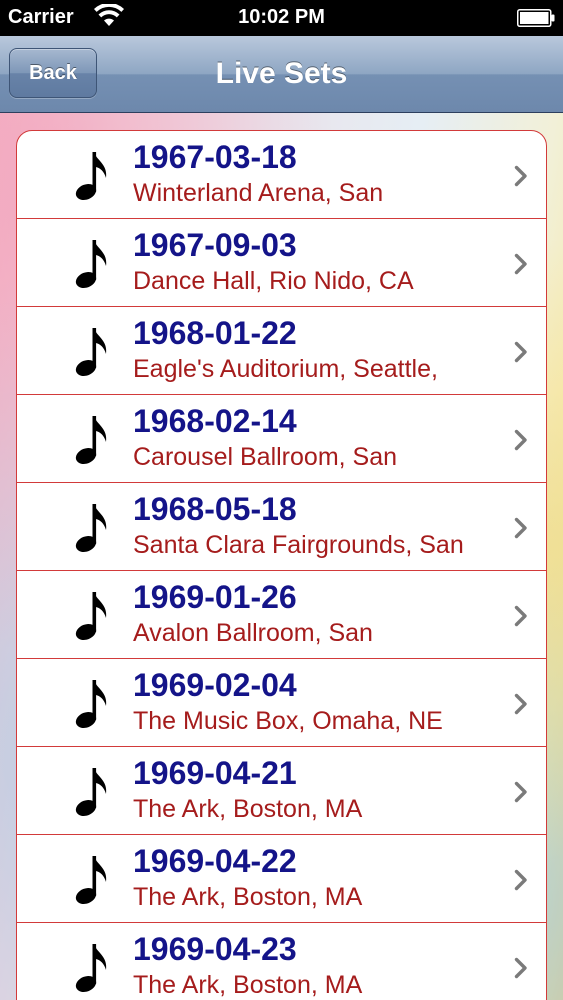 The width and height of the screenshot is (563, 1000). I want to click on list-item: 1968-01-22 Eagle's Auditorium, Seattle,, so click(281, 351).